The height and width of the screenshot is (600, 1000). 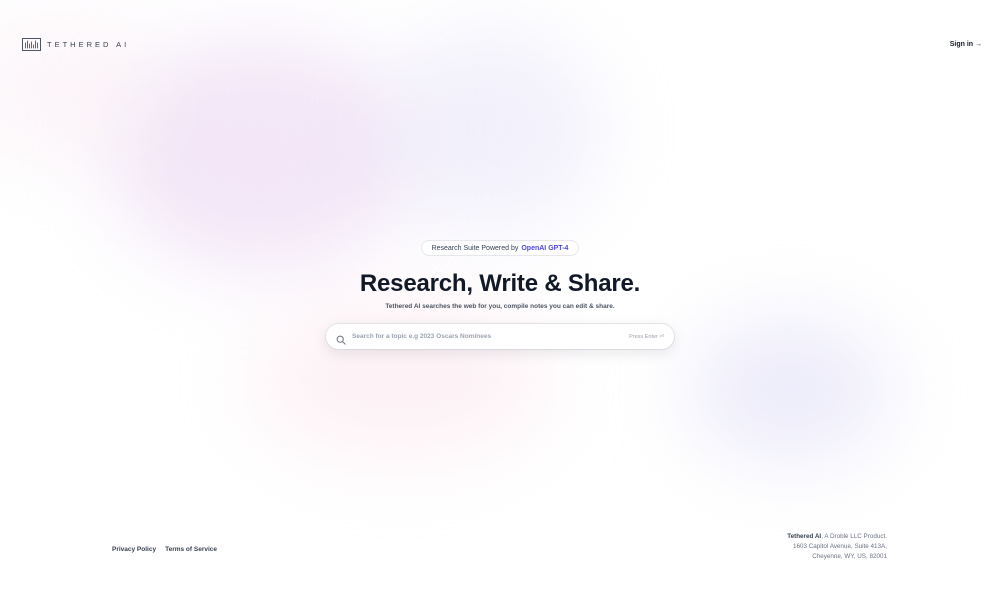 What do you see at coordinates (31, 44) in the screenshot?
I see `waveform-logo-icon` at bounding box center [31, 44].